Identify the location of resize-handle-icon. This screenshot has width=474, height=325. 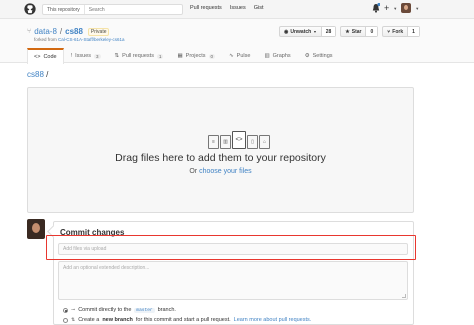
(404, 296).